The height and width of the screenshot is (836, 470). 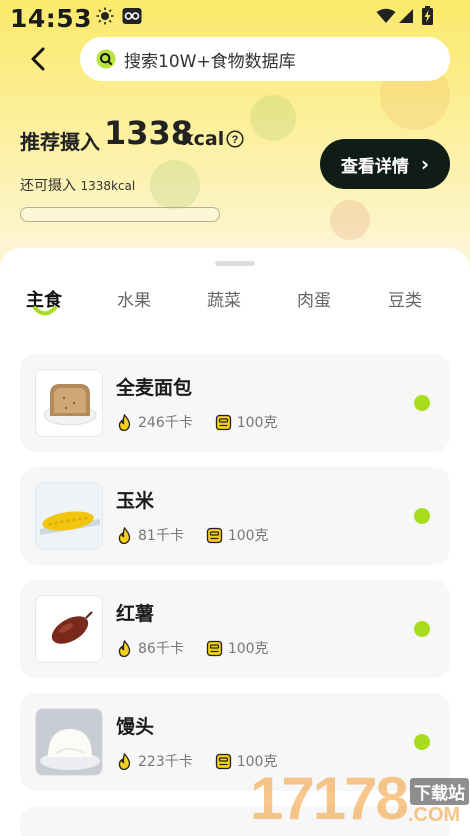 What do you see at coordinates (108, 186) in the screenshot?
I see `remaining-intake-value: 1338kcal` at bounding box center [108, 186].